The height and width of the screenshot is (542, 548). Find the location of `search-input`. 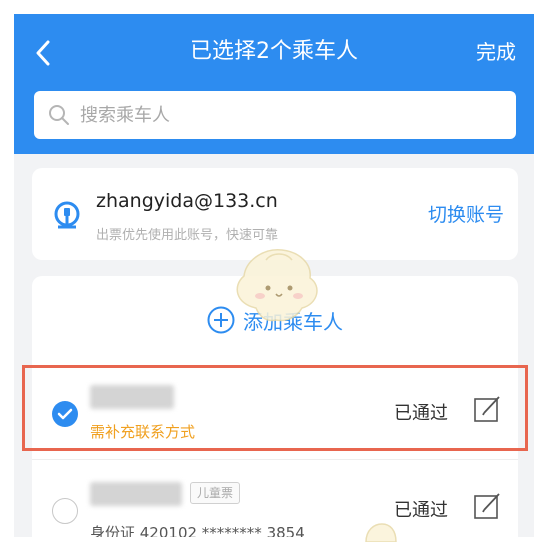

search-input is located at coordinates (290, 115).